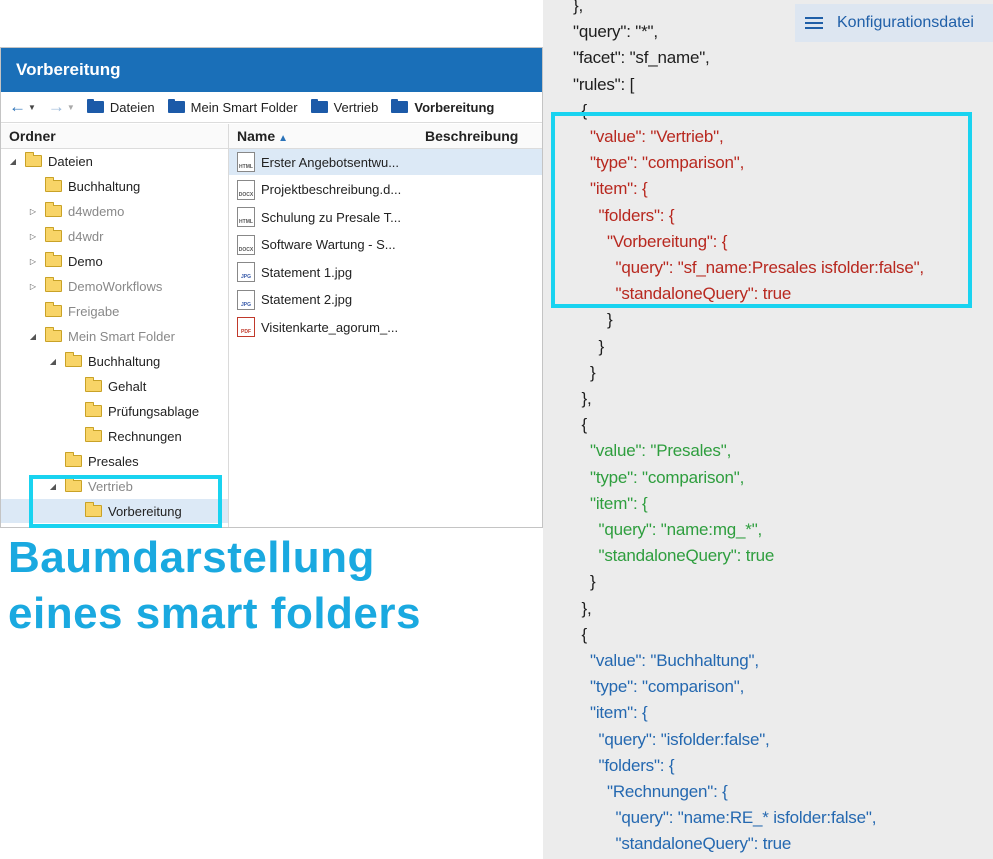 This screenshot has height=859, width=993. I want to click on tree-item-label: Presales, so click(113, 461).